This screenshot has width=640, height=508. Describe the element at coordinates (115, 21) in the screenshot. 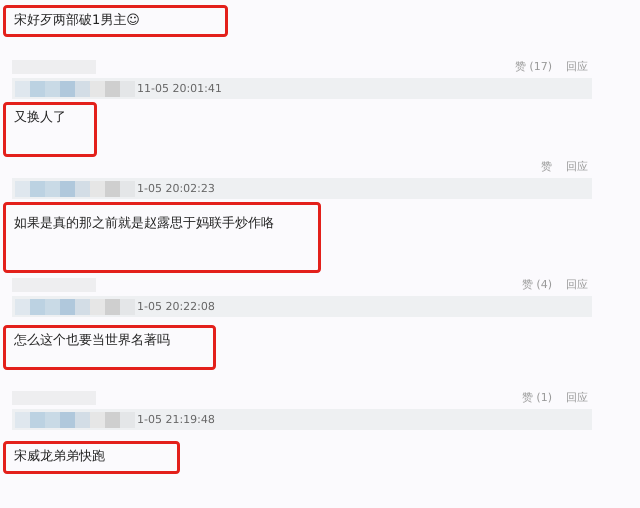

I see `comment-text: 宋好歹两部破1男主☺` at that location.